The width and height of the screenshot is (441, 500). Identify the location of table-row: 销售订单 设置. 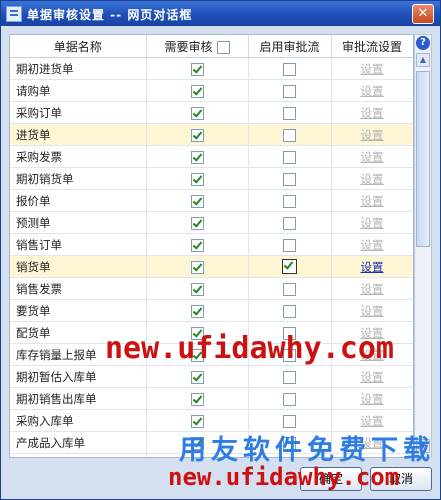
(211, 244).